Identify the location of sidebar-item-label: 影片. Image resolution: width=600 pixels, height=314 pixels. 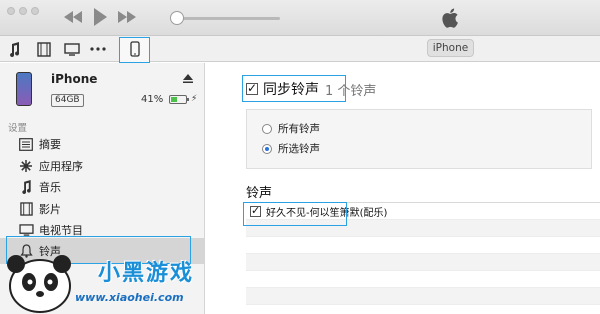
(50, 209).